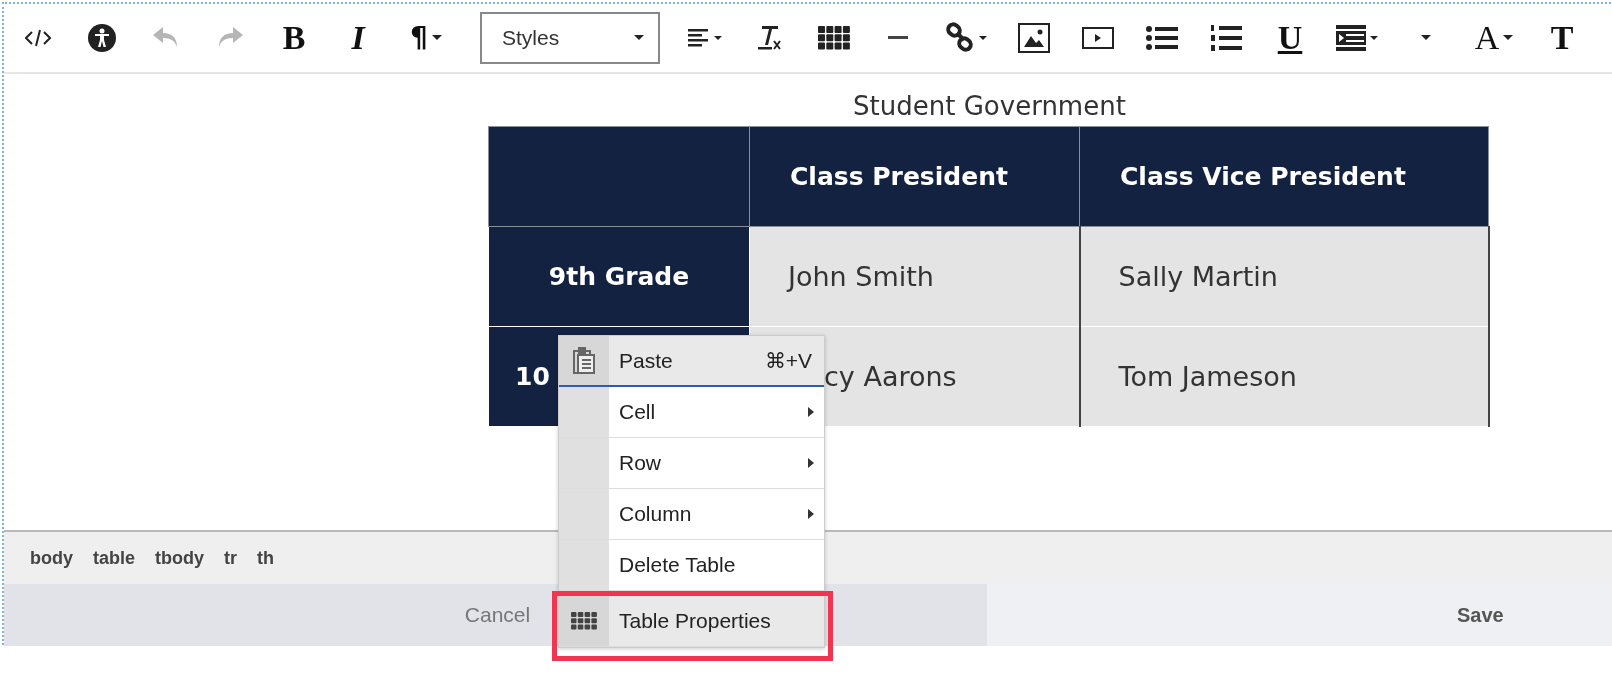 The height and width of the screenshot is (678, 1612). I want to click on table-caption: Student Government, so click(989, 106).